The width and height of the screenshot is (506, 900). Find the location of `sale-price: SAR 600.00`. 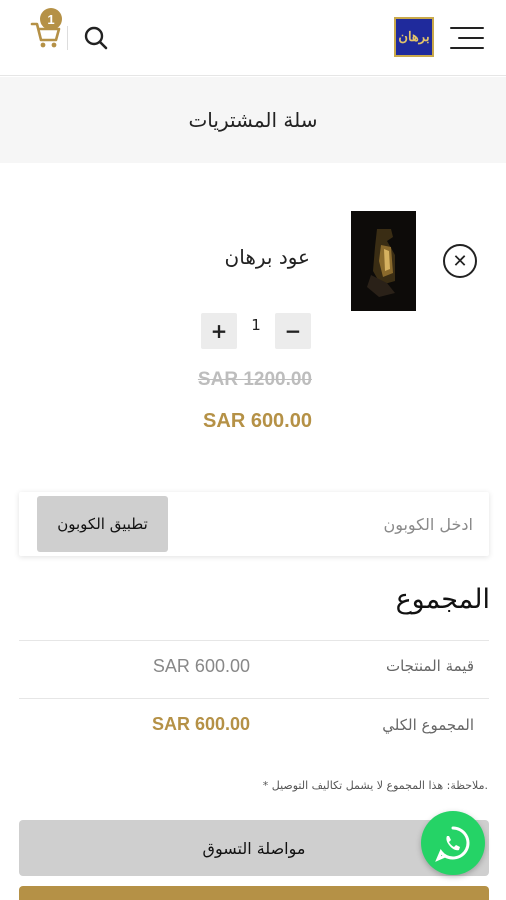

sale-price: SAR 600.00 is located at coordinates (257, 421).